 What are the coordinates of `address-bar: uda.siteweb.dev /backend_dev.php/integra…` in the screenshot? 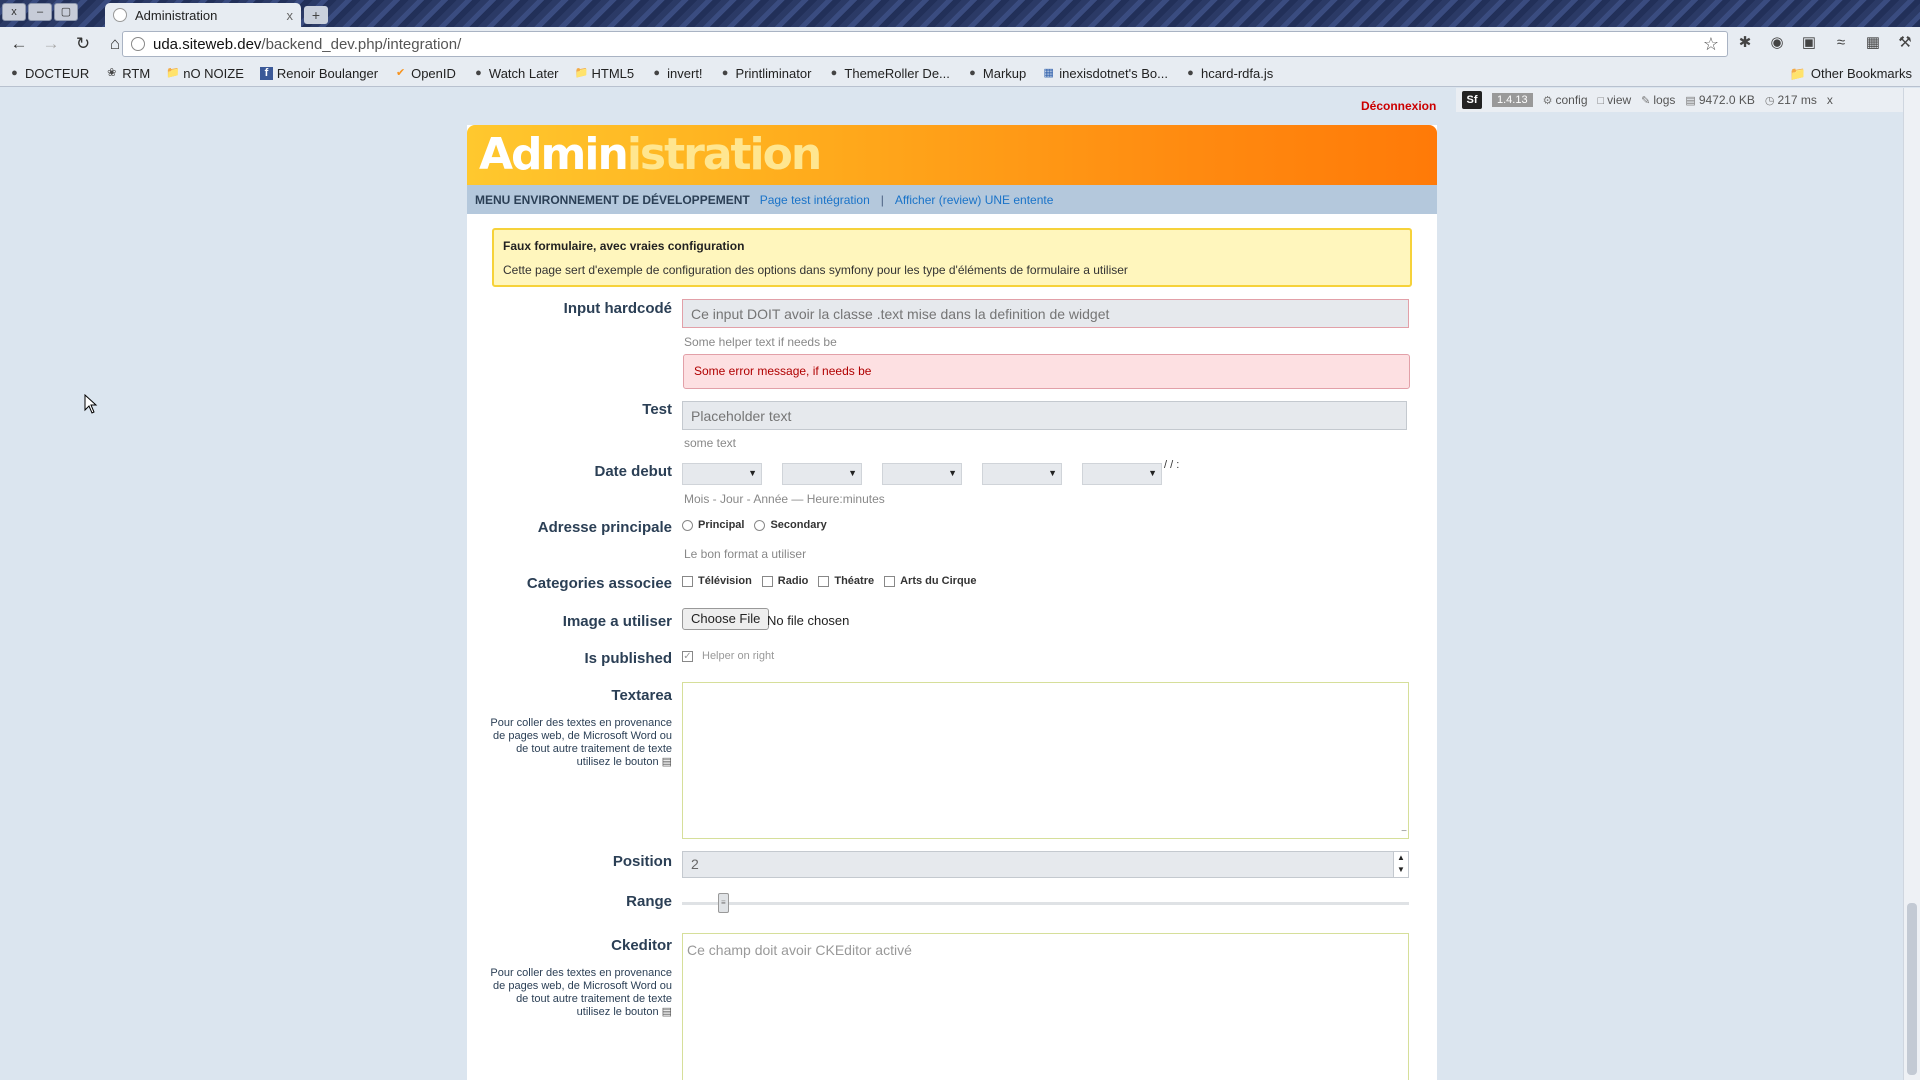 It's located at (925, 44).